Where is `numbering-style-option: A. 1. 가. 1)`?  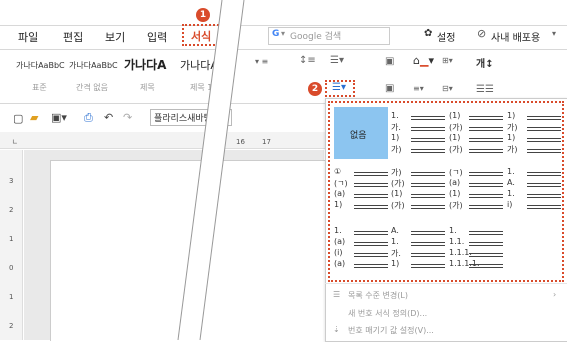 numbering-style-option: A. 1. 가. 1) is located at coordinates (420, 248).